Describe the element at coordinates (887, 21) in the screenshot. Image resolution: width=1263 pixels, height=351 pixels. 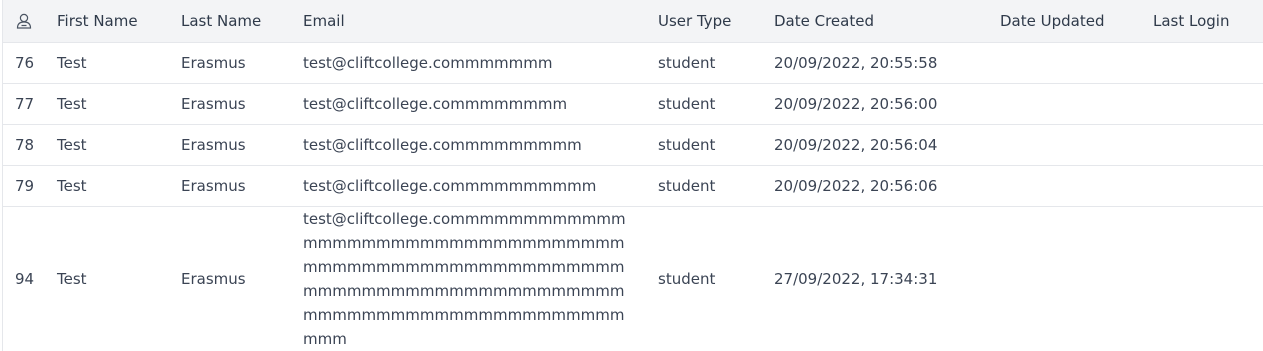
I see `column-header-date-created: Date Created` at that location.